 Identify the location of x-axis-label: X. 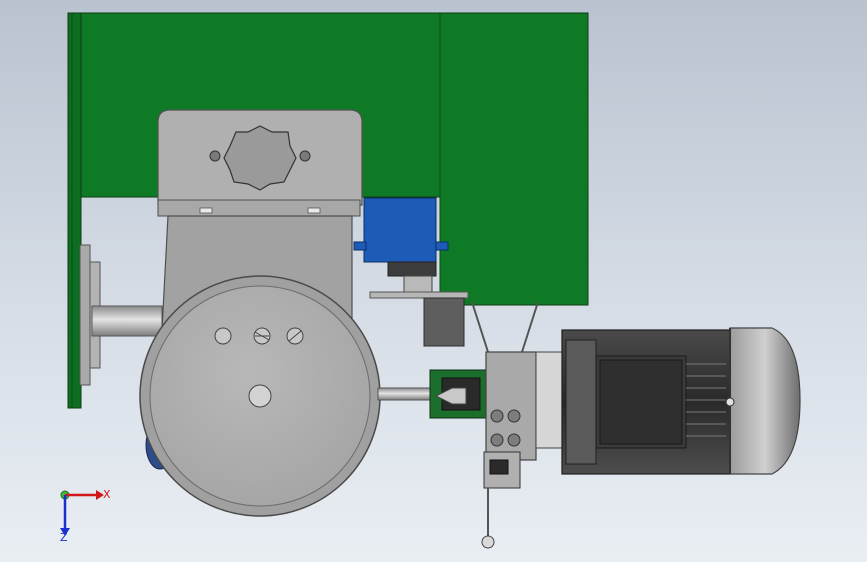
(107, 494).